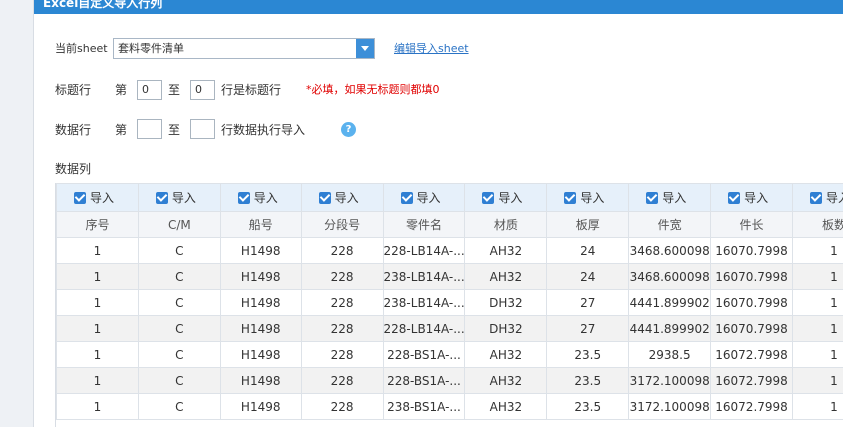  I want to click on column-header: 分段号, so click(342, 224).